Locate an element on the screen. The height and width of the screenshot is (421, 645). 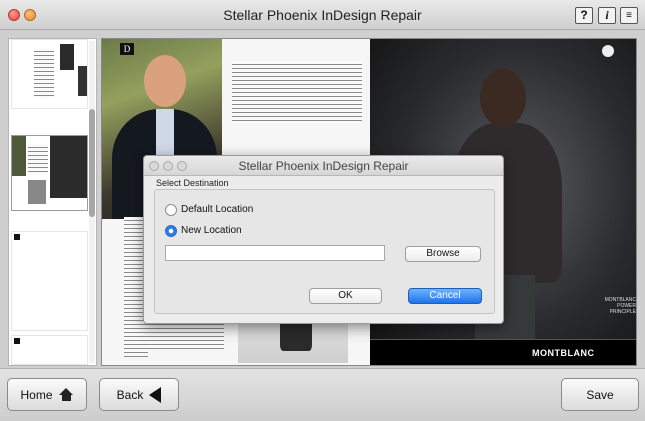
page-badge: D is located at coordinates (127, 49).